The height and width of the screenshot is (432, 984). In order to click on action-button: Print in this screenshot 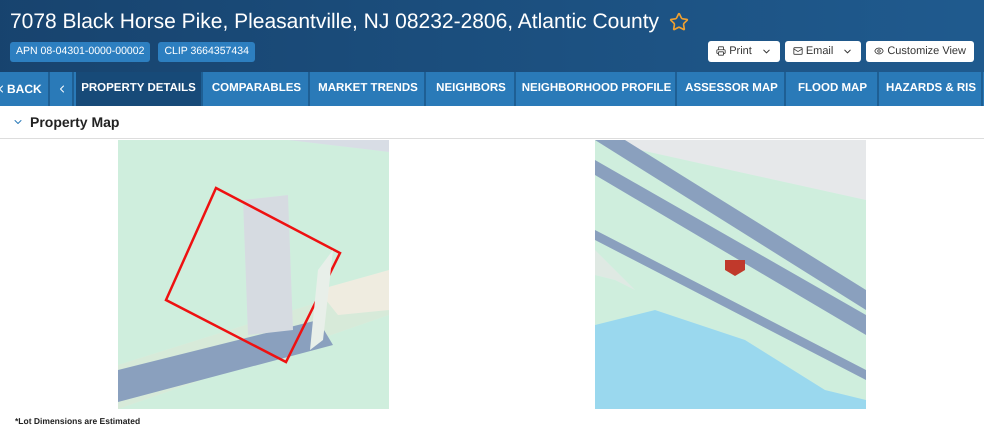, I will do `click(744, 51)`.